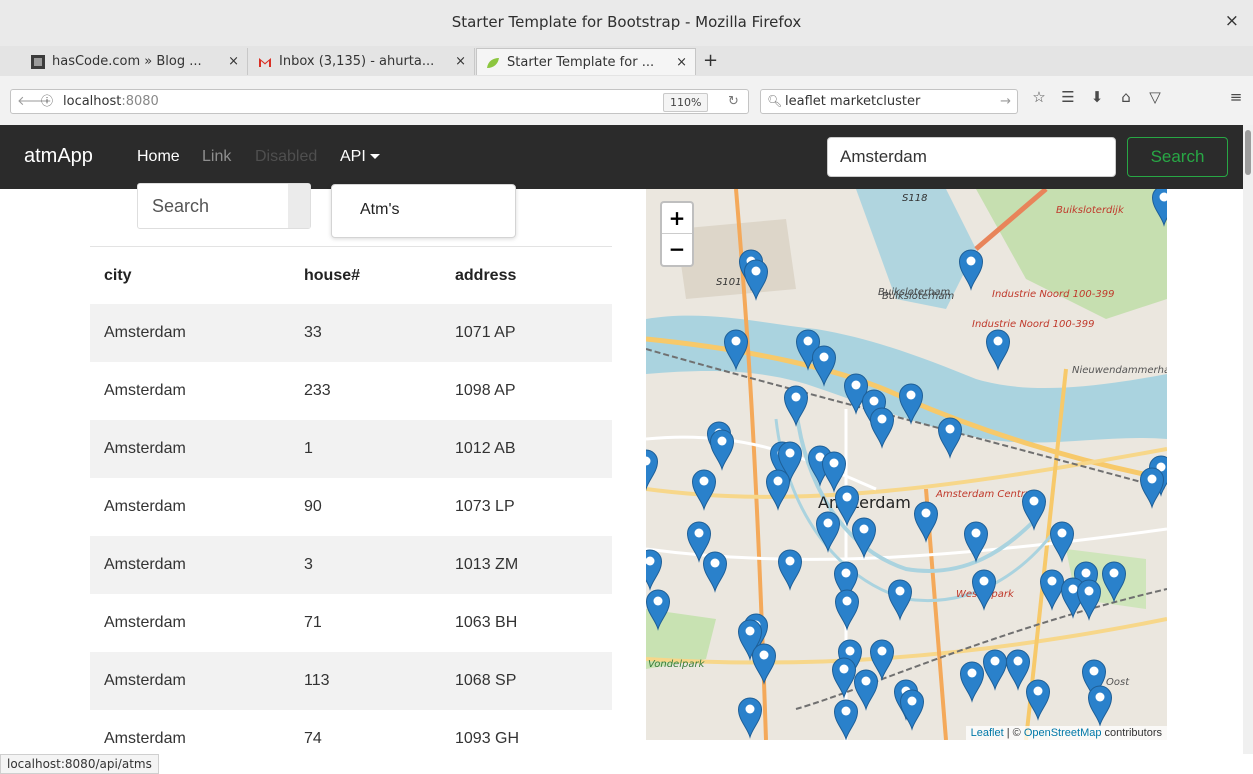  What do you see at coordinates (379, 101) in the screenshot?
I see `url-bar: 🡐 ⓘ localhost:8080 110% ↻` at bounding box center [379, 101].